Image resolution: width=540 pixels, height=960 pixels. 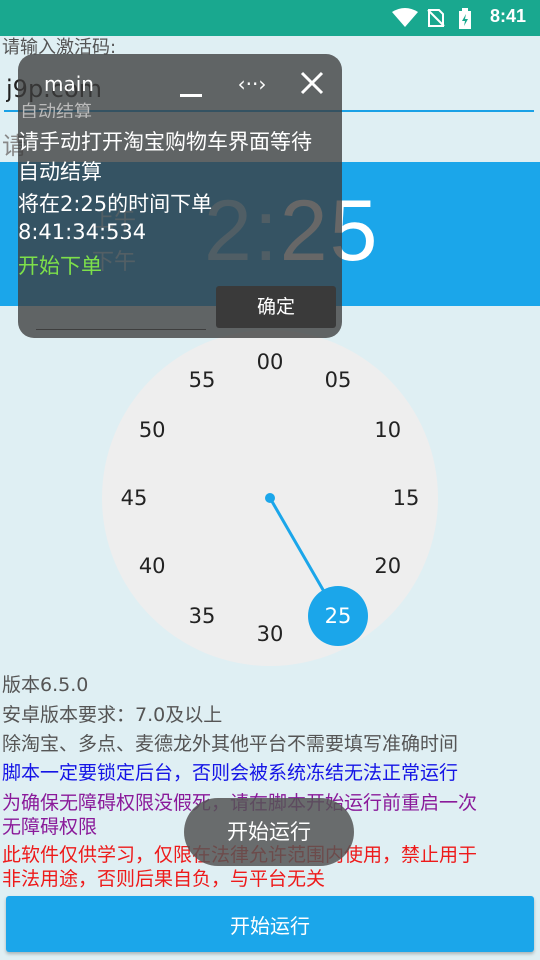 I want to click on clock-time: 8:41, so click(x=507, y=16).